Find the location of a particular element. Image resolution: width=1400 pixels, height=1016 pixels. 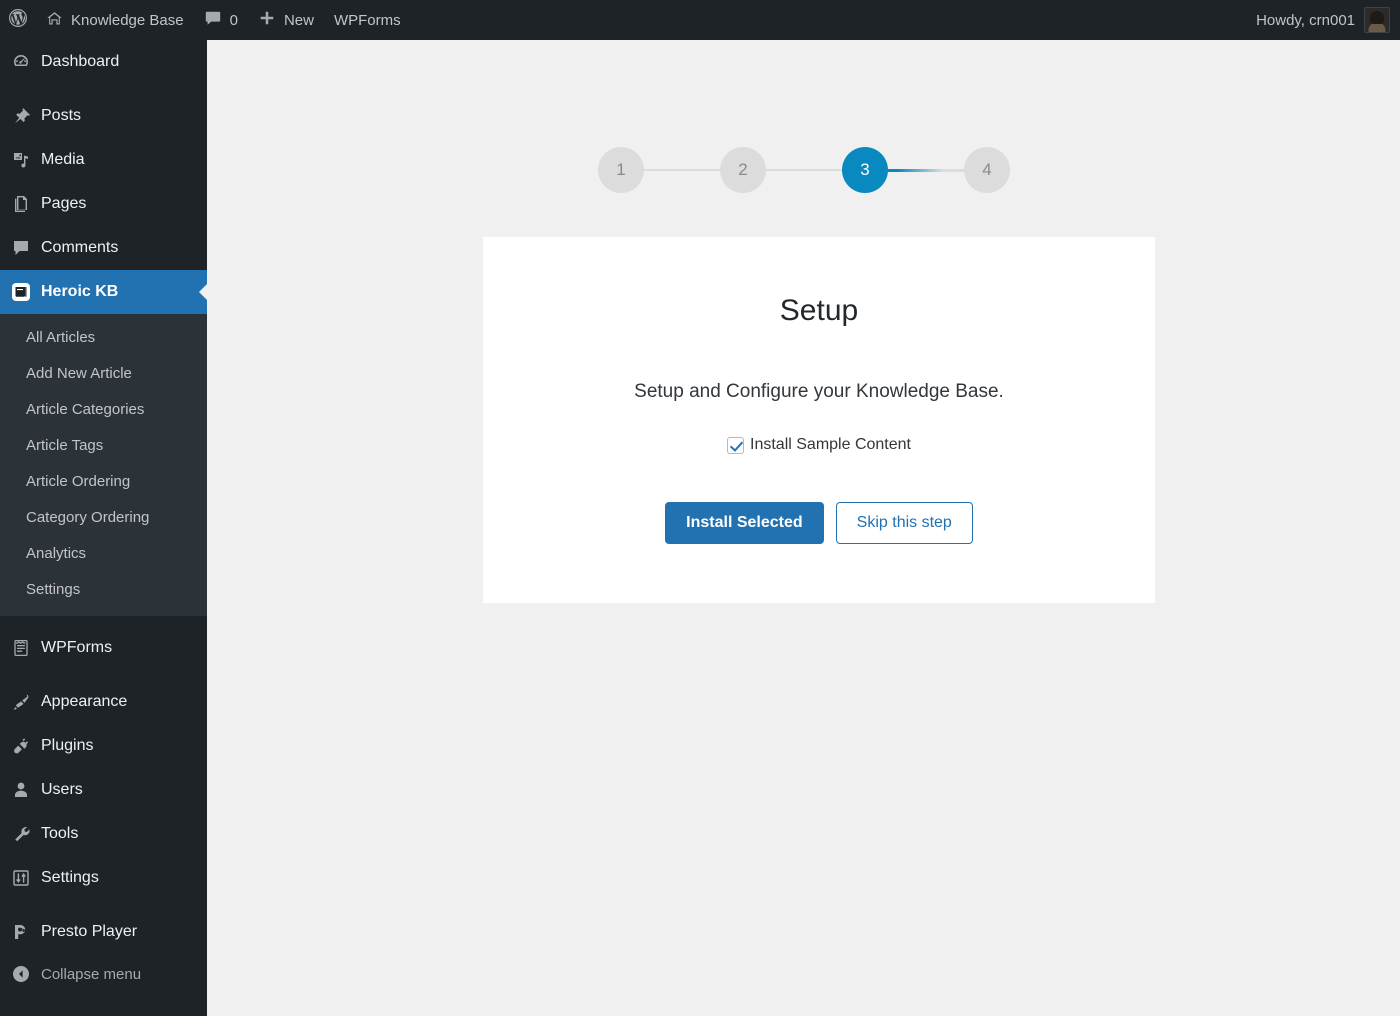

pages-icon is located at coordinates (21, 204).